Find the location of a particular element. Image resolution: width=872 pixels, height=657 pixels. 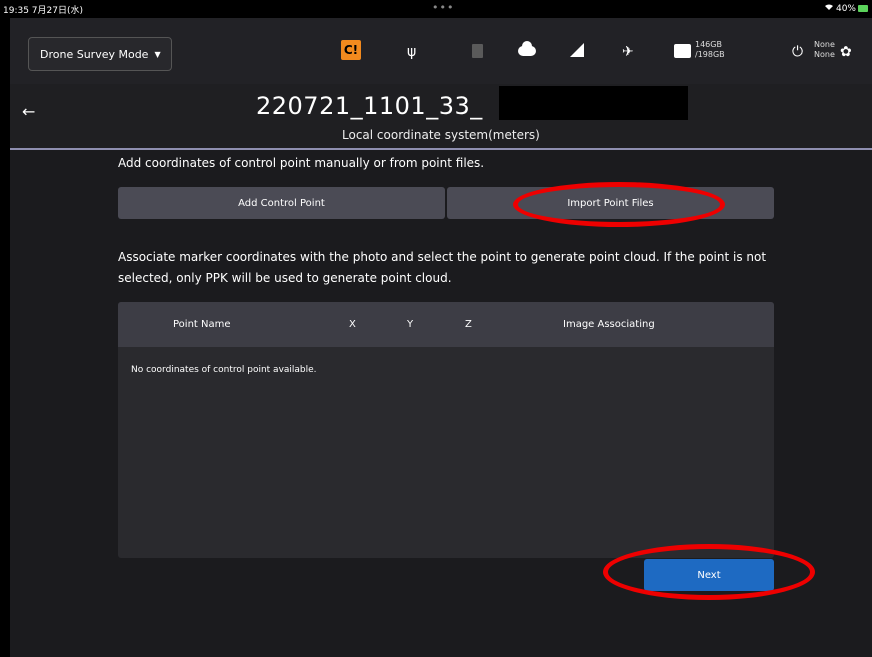

annotation-circle-next is located at coordinates (709, 572).